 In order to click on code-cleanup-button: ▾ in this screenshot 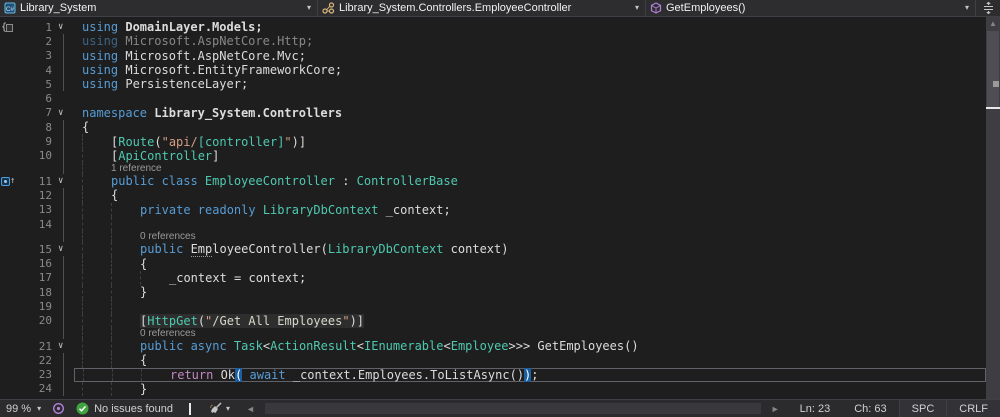, I will do `click(219, 408)`.